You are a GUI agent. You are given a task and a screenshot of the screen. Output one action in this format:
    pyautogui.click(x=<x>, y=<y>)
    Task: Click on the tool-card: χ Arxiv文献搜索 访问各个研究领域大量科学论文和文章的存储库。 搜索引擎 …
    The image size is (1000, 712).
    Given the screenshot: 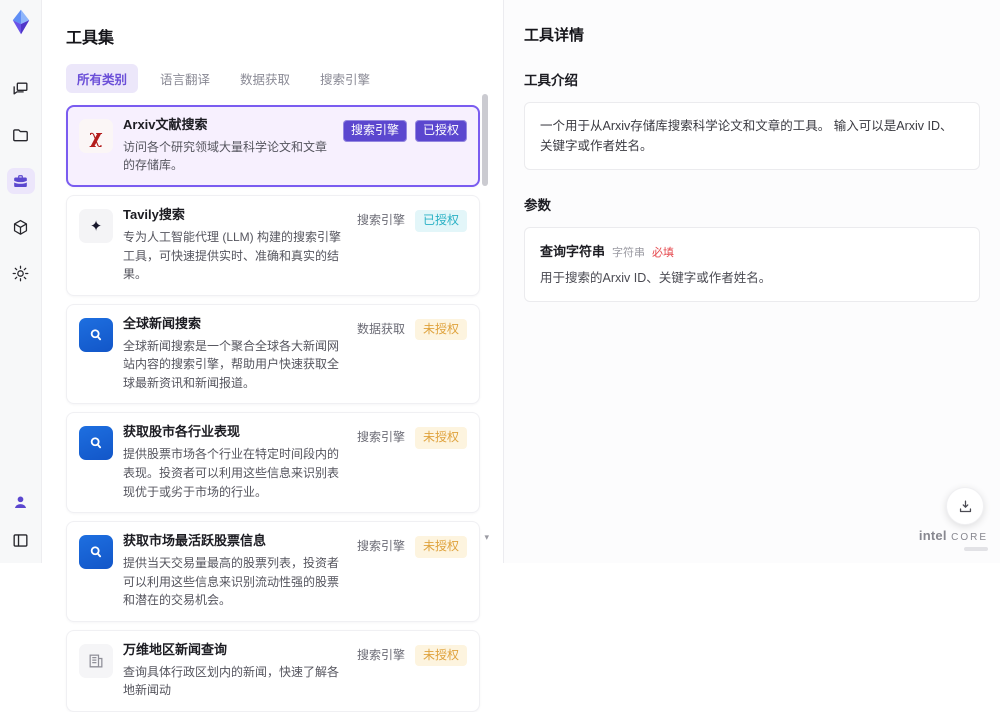 What is the action you would take?
    pyautogui.click(x=273, y=146)
    